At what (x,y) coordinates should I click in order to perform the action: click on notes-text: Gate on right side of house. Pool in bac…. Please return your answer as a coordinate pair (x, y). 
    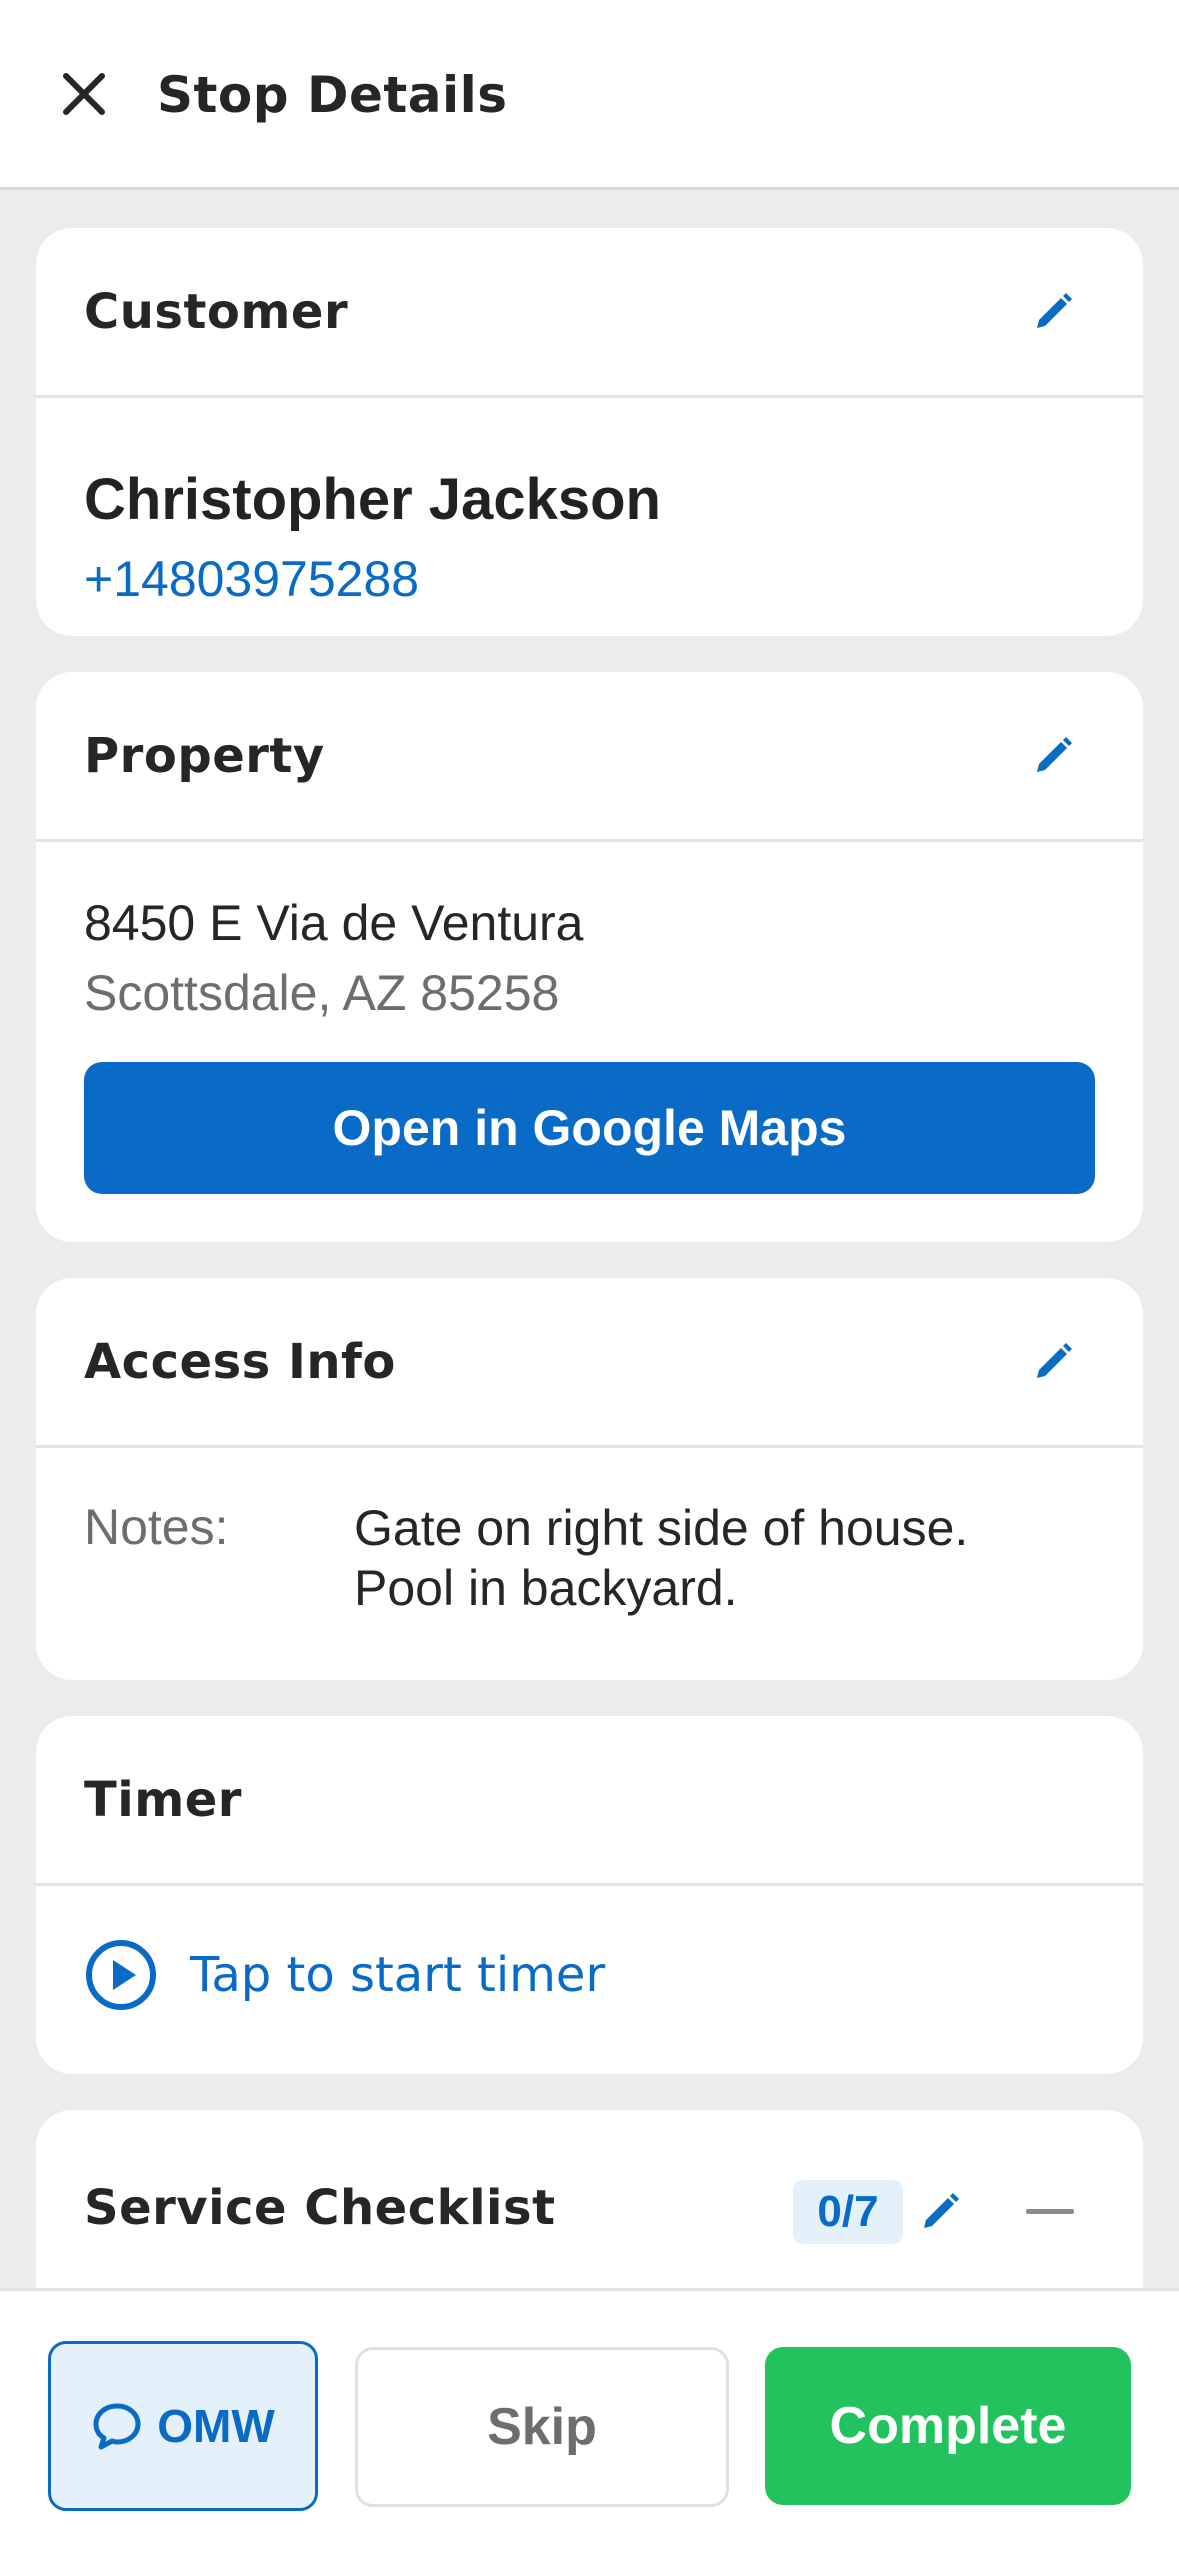
    Looking at the image, I should click on (714, 1558).